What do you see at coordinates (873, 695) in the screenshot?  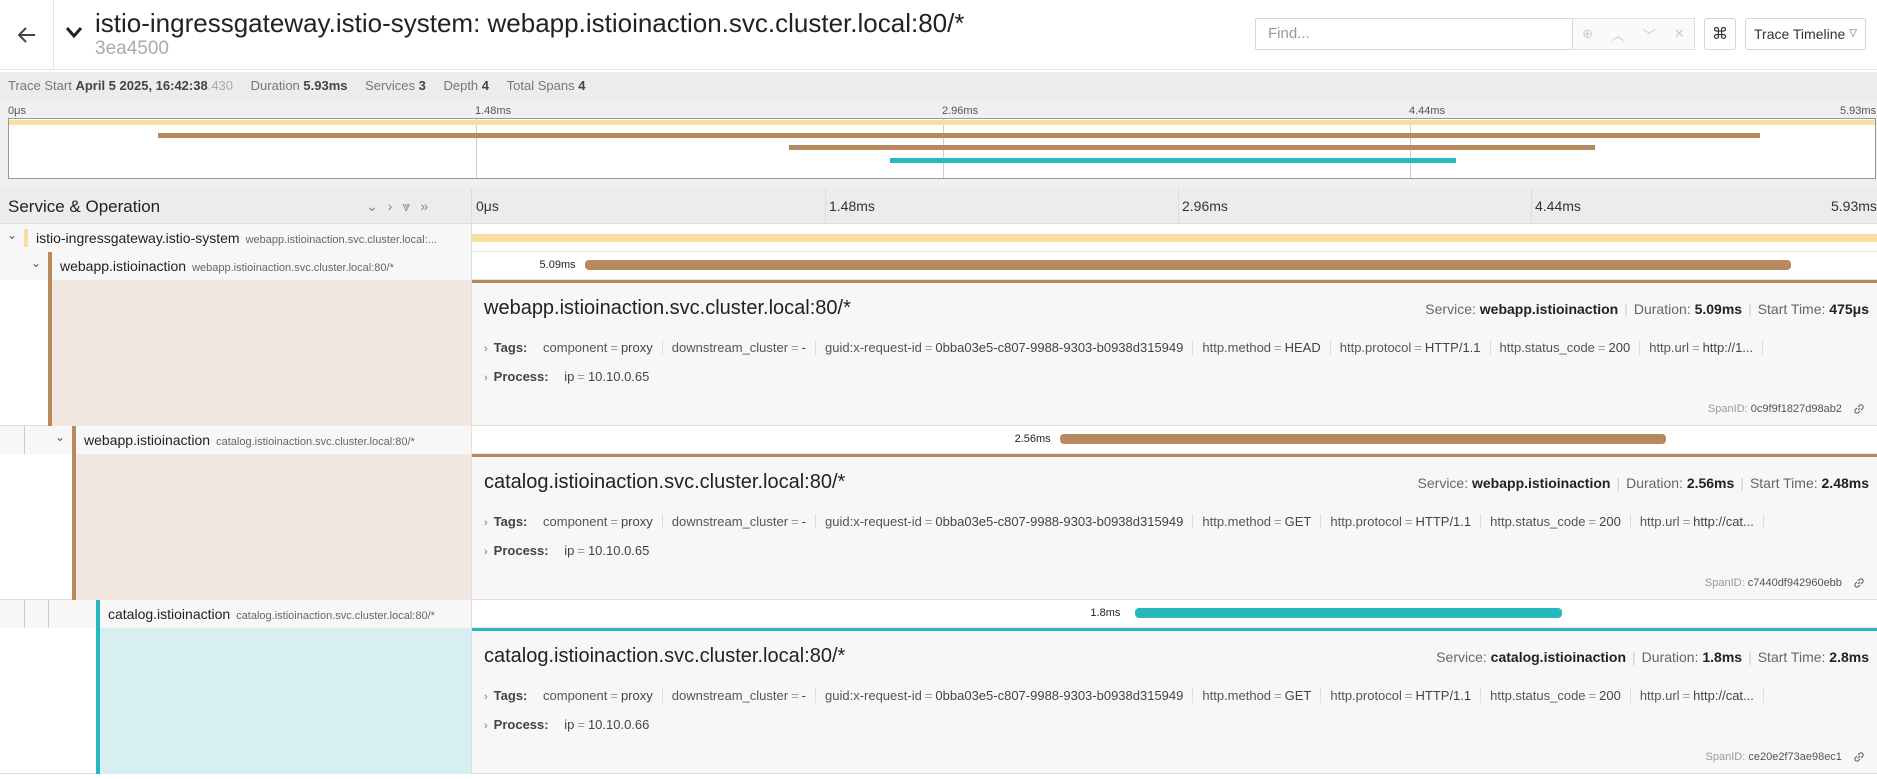 I see `tag-key: guid:x-request-id` at bounding box center [873, 695].